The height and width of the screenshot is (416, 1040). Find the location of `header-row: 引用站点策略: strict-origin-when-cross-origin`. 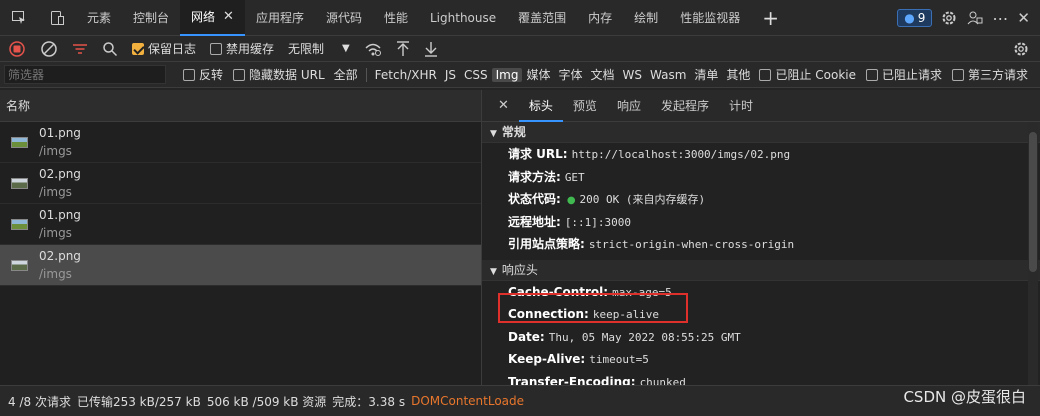

header-row: 引用站点策略: strict-origin-when-cross-origin is located at coordinates (761, 244).